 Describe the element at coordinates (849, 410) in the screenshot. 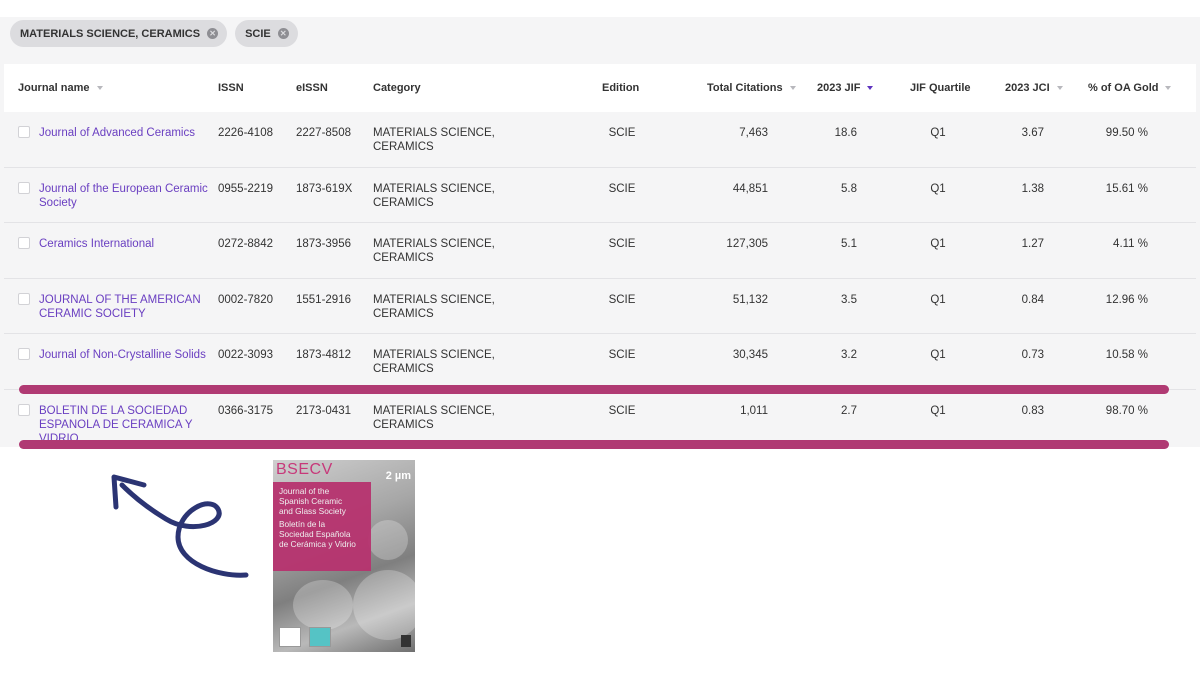

I see `cell-jif: 2.7` at that location.